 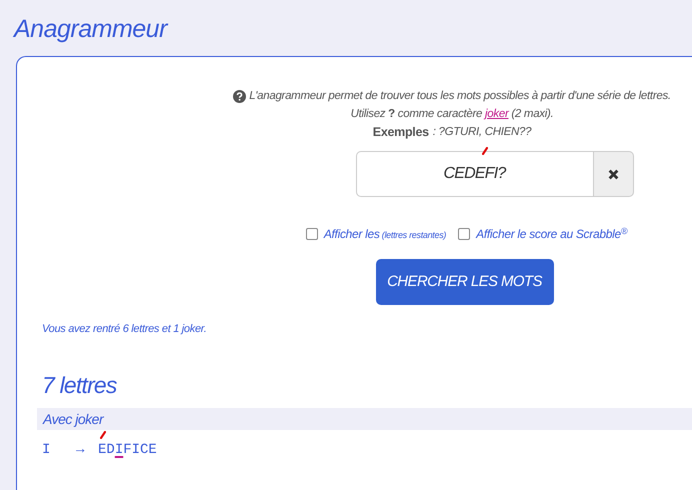 I want to click on joker-hint: Utilisez ? comme caractère joker (2 maxi)., so click(x=452, y=114).